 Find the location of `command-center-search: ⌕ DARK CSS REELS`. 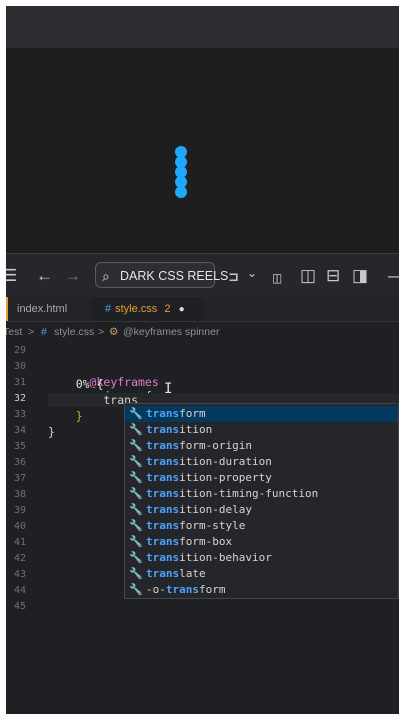

command-center-search: ⌕ DARK CSS REELS is located at coordinates (161, 275).